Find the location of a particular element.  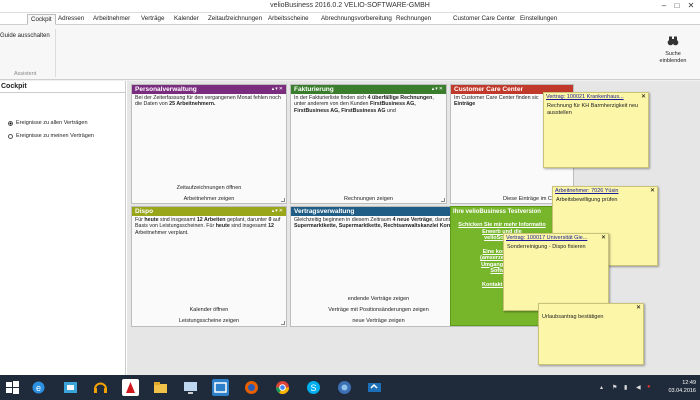

maximize-button: □ is located at coordinates (677, 5).